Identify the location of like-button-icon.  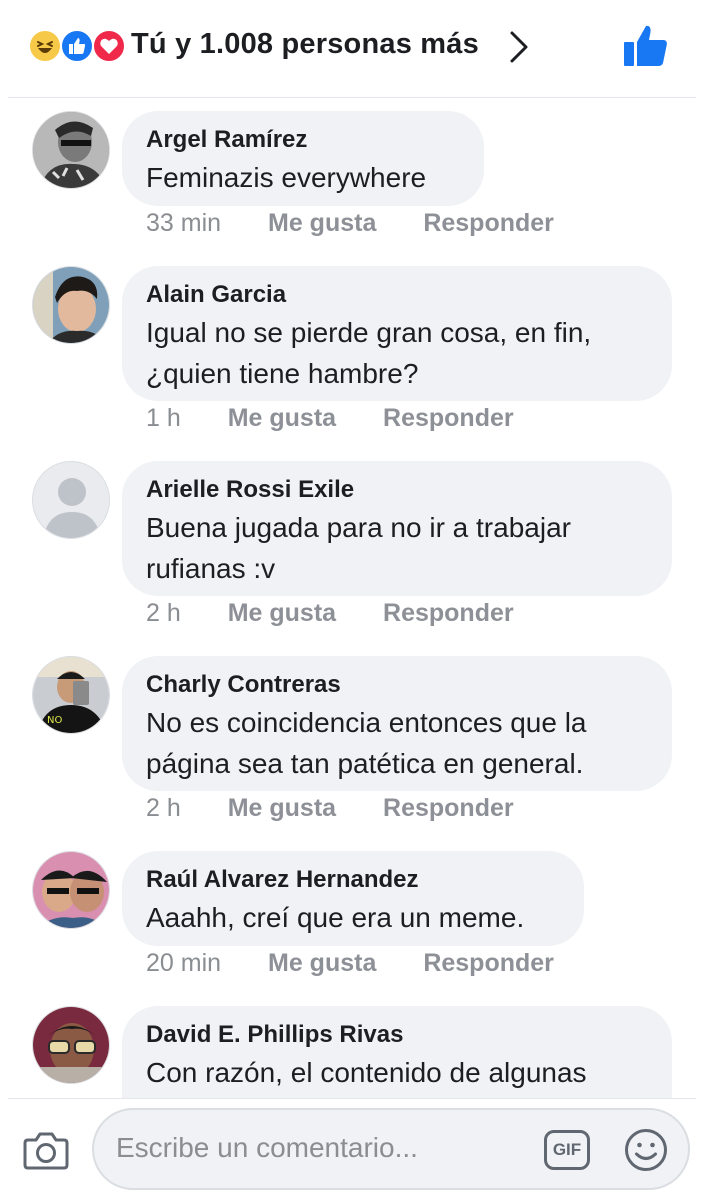
(645, 46).